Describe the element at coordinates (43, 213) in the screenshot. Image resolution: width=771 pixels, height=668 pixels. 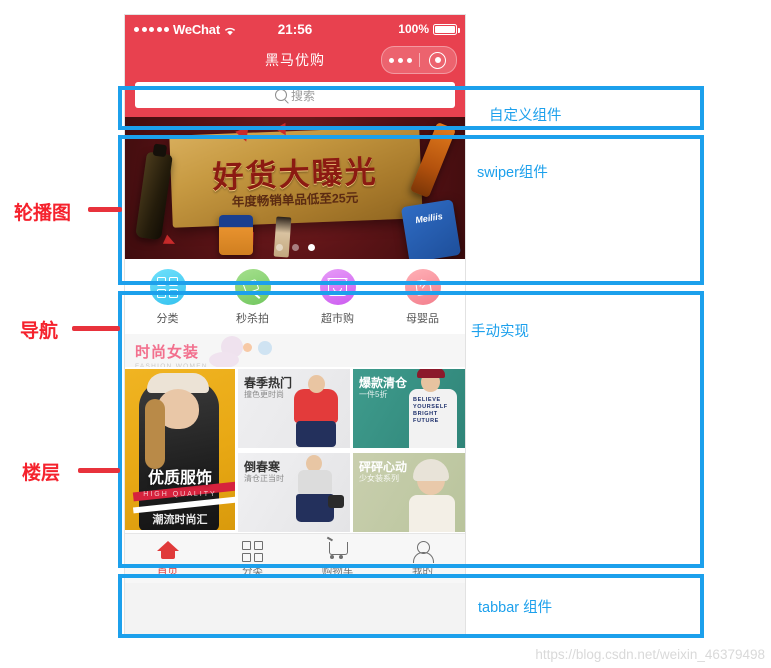
I see `annotation-label-carousel: 轮播图` at that location.